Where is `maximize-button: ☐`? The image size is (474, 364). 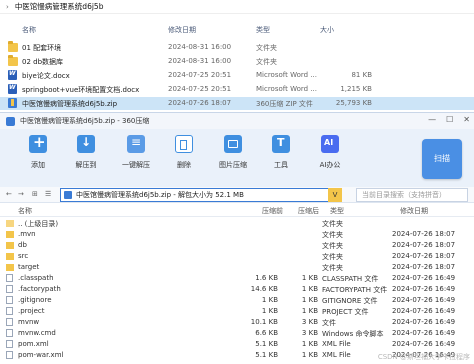
maximize-button: ☐ is located at coordinates (449, 119).